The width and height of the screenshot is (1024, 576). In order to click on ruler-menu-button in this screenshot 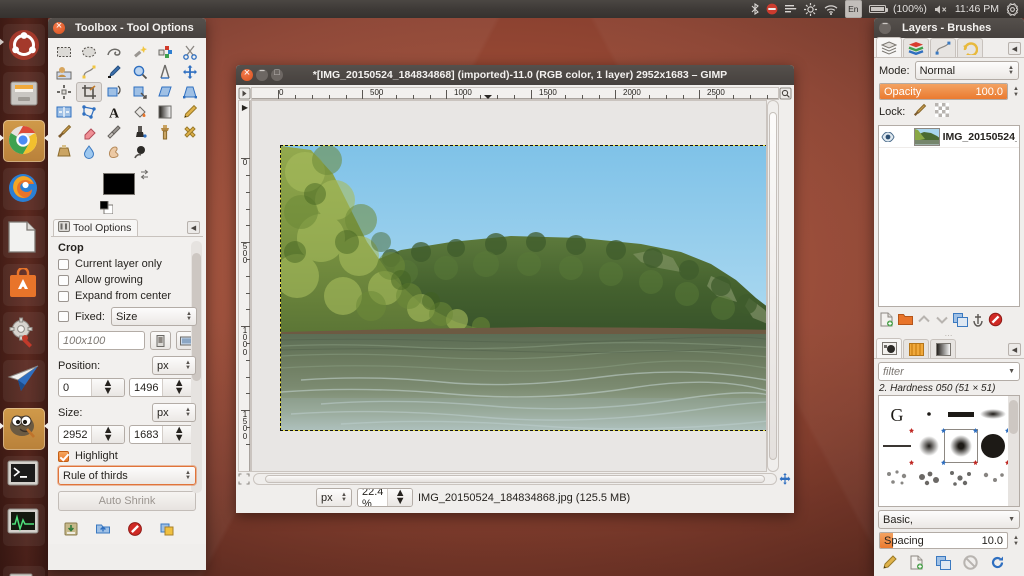, I will do `click(244, 93)`.